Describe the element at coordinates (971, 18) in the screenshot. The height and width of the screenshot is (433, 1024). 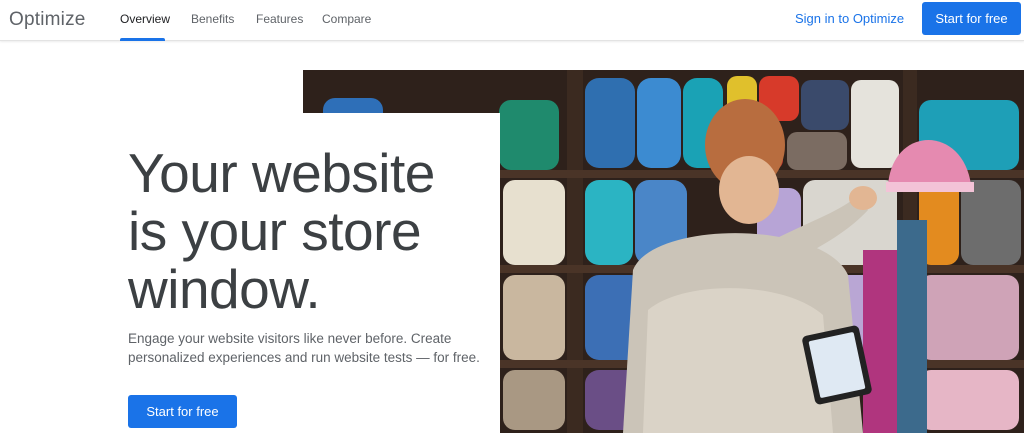
I see `header-start-for-free-button: Start for free` at that location.